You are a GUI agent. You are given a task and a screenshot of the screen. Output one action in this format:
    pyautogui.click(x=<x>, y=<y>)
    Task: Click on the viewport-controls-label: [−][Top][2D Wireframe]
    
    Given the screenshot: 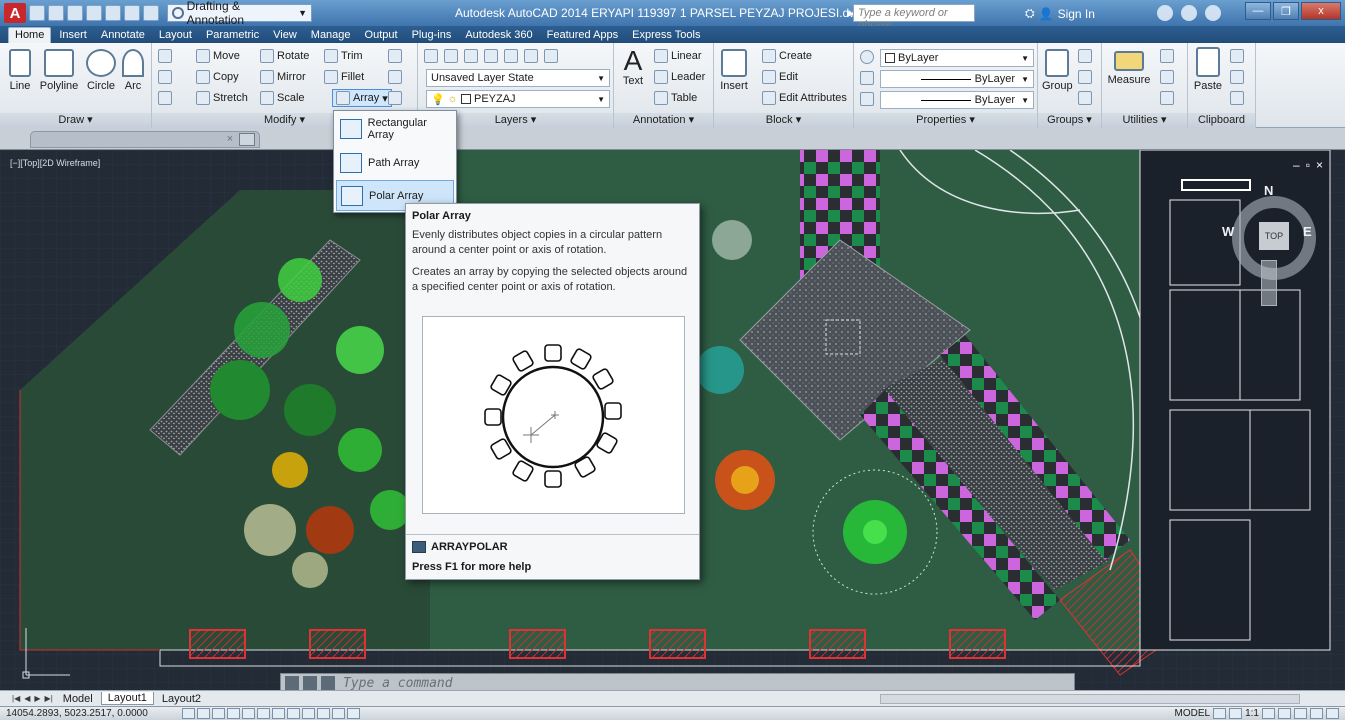 What is the action you would take?
    pyautogui.click(x=55, y=163)
    